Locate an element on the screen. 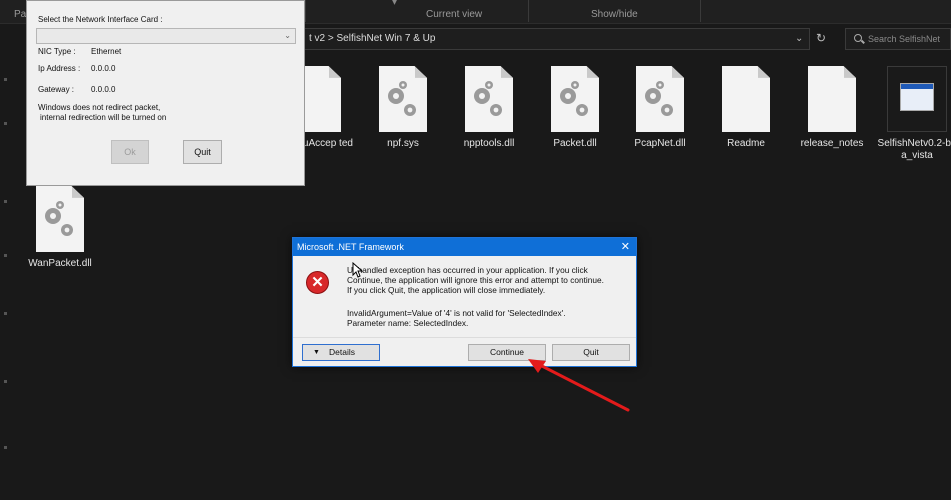 The width and height of the screenshot is (951, 500). ribbon-pane-label: Pa is located at coordinates (20, 14).